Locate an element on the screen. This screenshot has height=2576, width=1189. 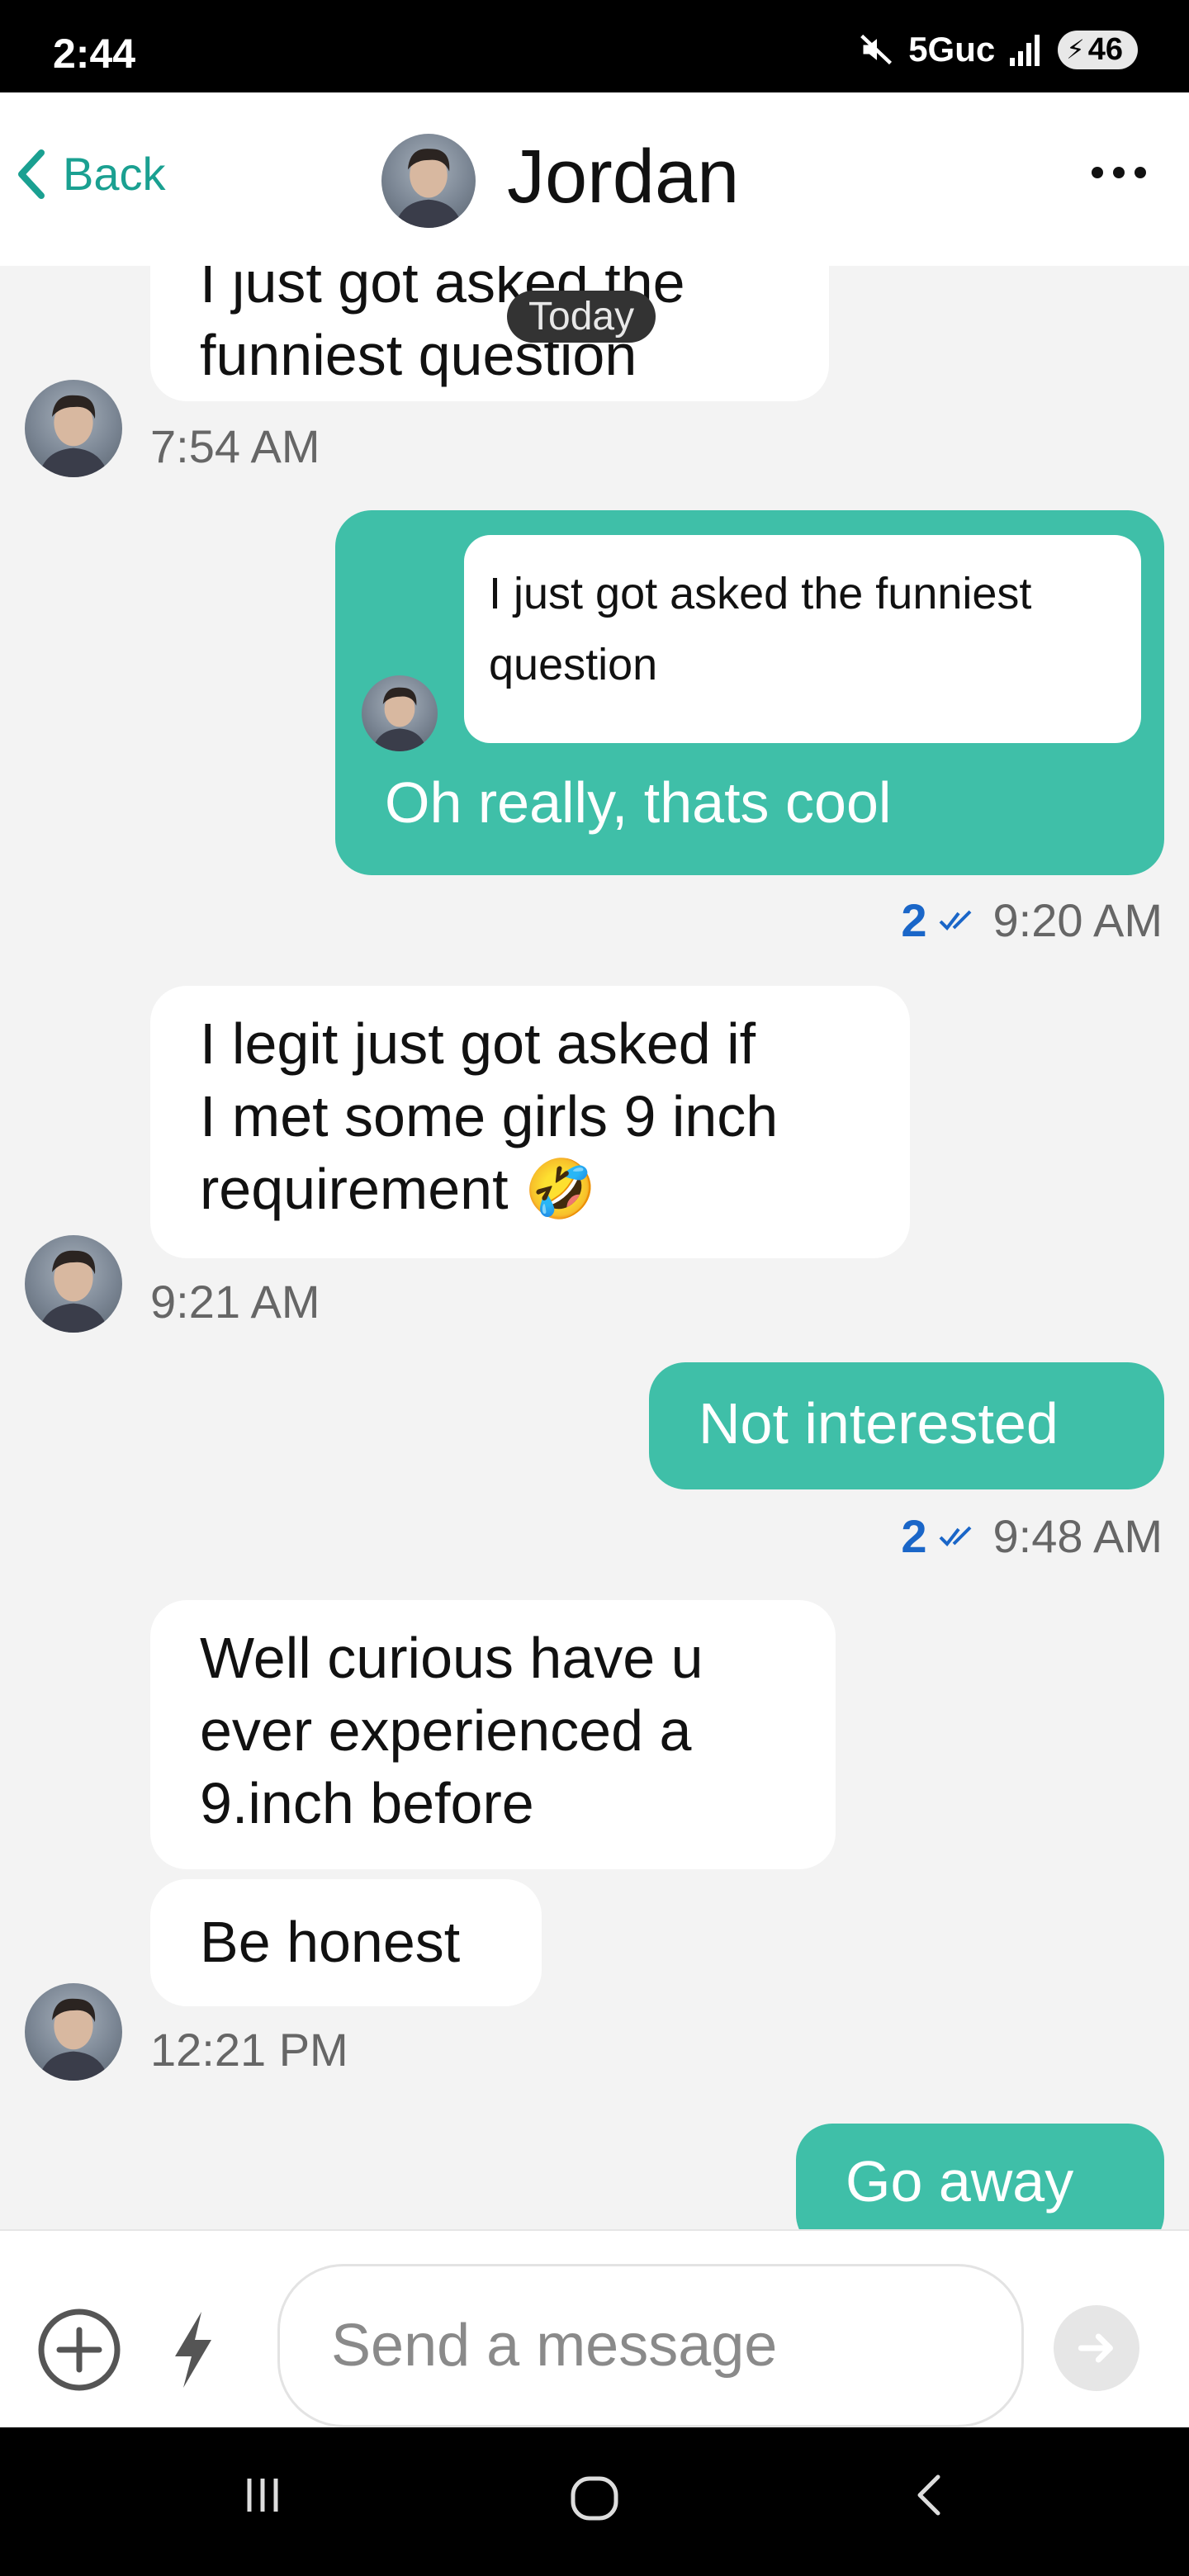
recent-apps-button is located at coordinates (262, 2497).